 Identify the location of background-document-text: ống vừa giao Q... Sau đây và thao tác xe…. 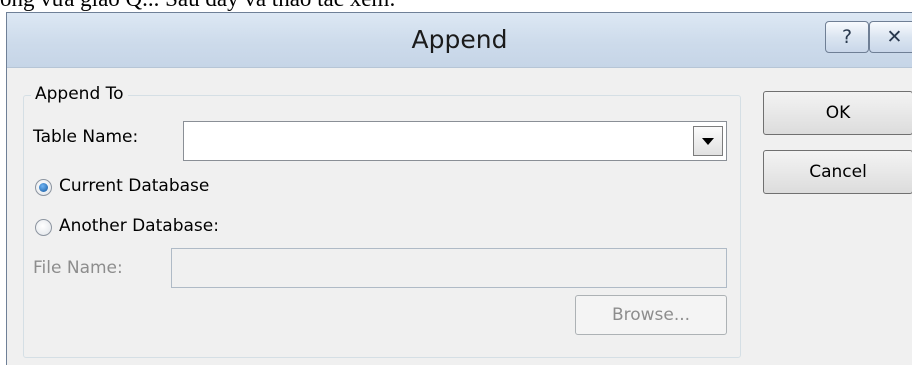
(456, 6).